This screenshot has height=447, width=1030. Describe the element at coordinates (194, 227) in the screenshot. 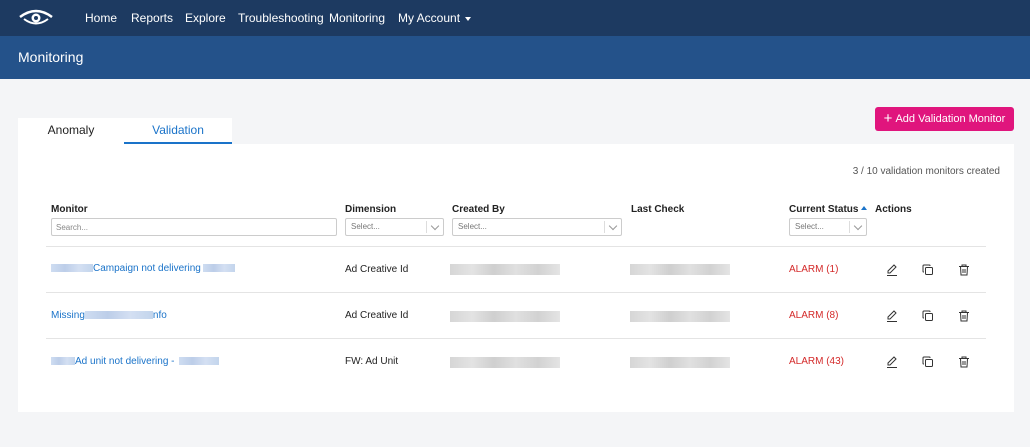

I see `monitor-search-input` at that location.